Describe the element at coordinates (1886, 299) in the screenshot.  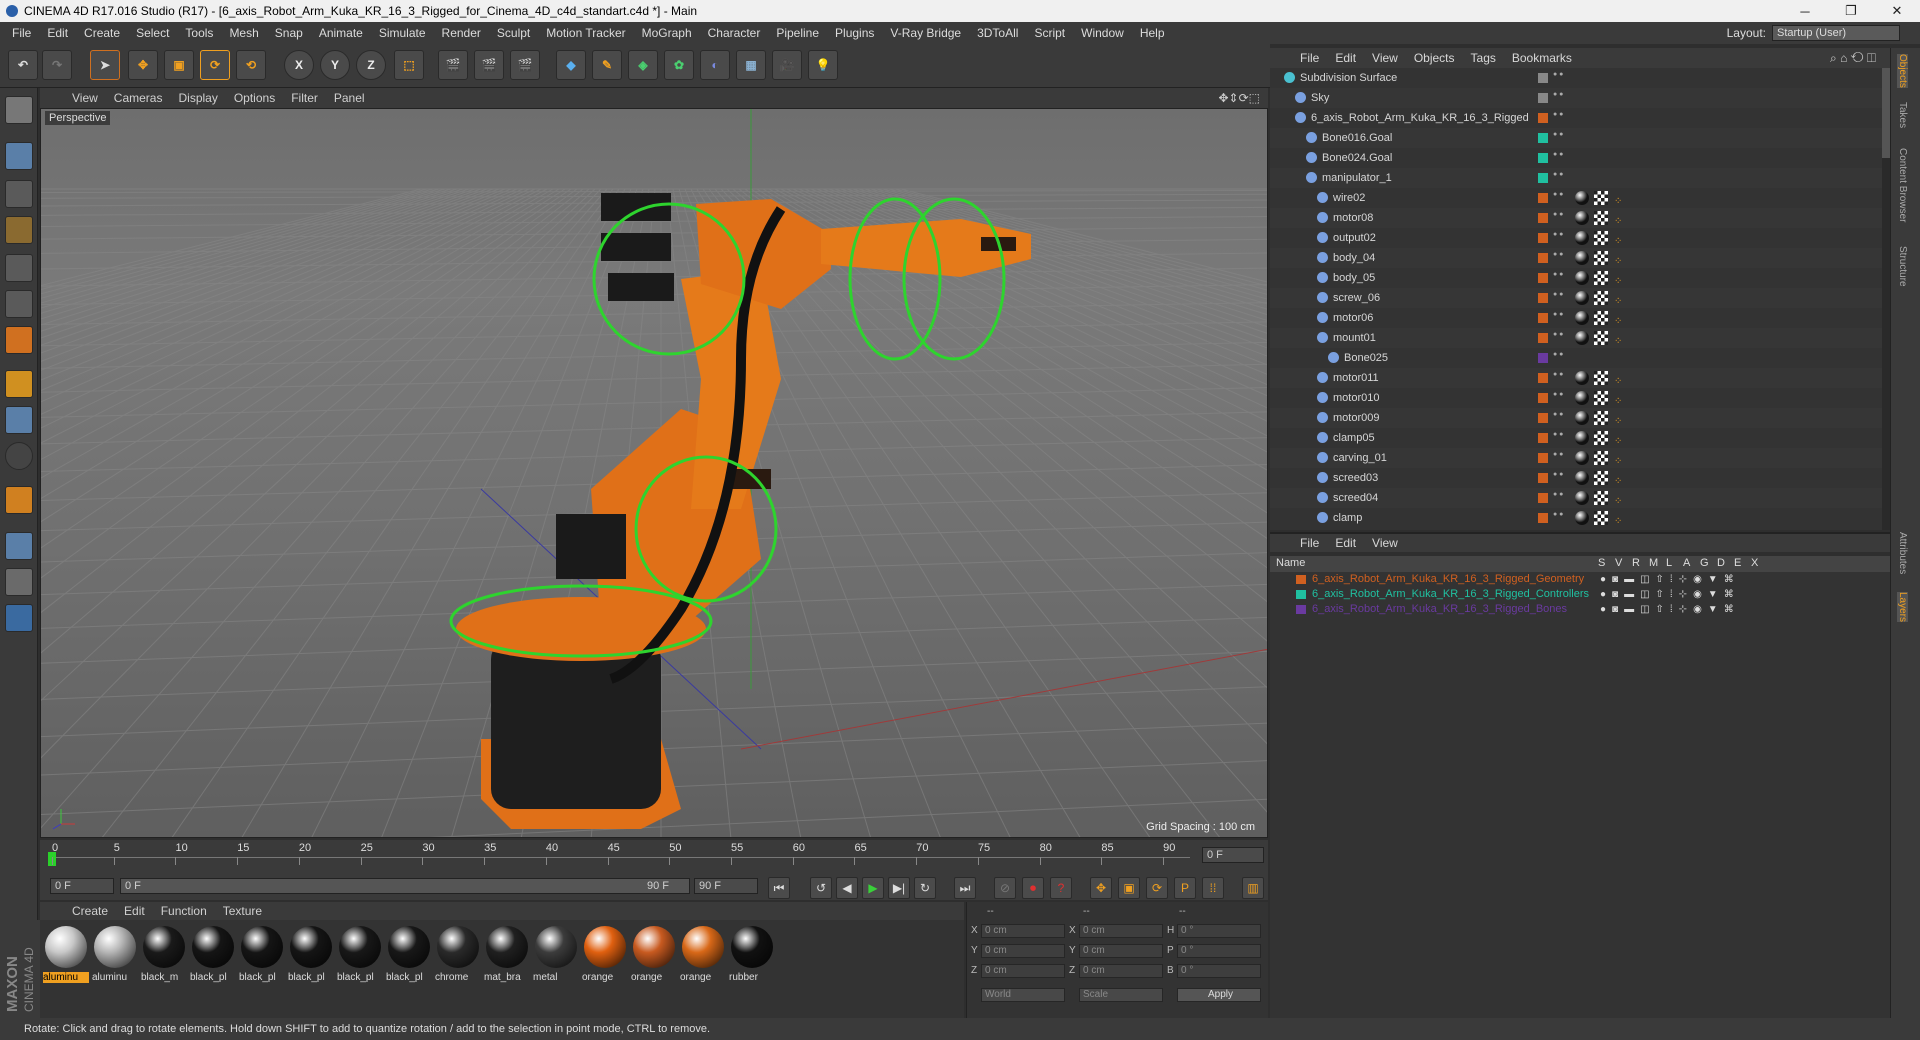
I see `object-tree-scrollbar` at that location.